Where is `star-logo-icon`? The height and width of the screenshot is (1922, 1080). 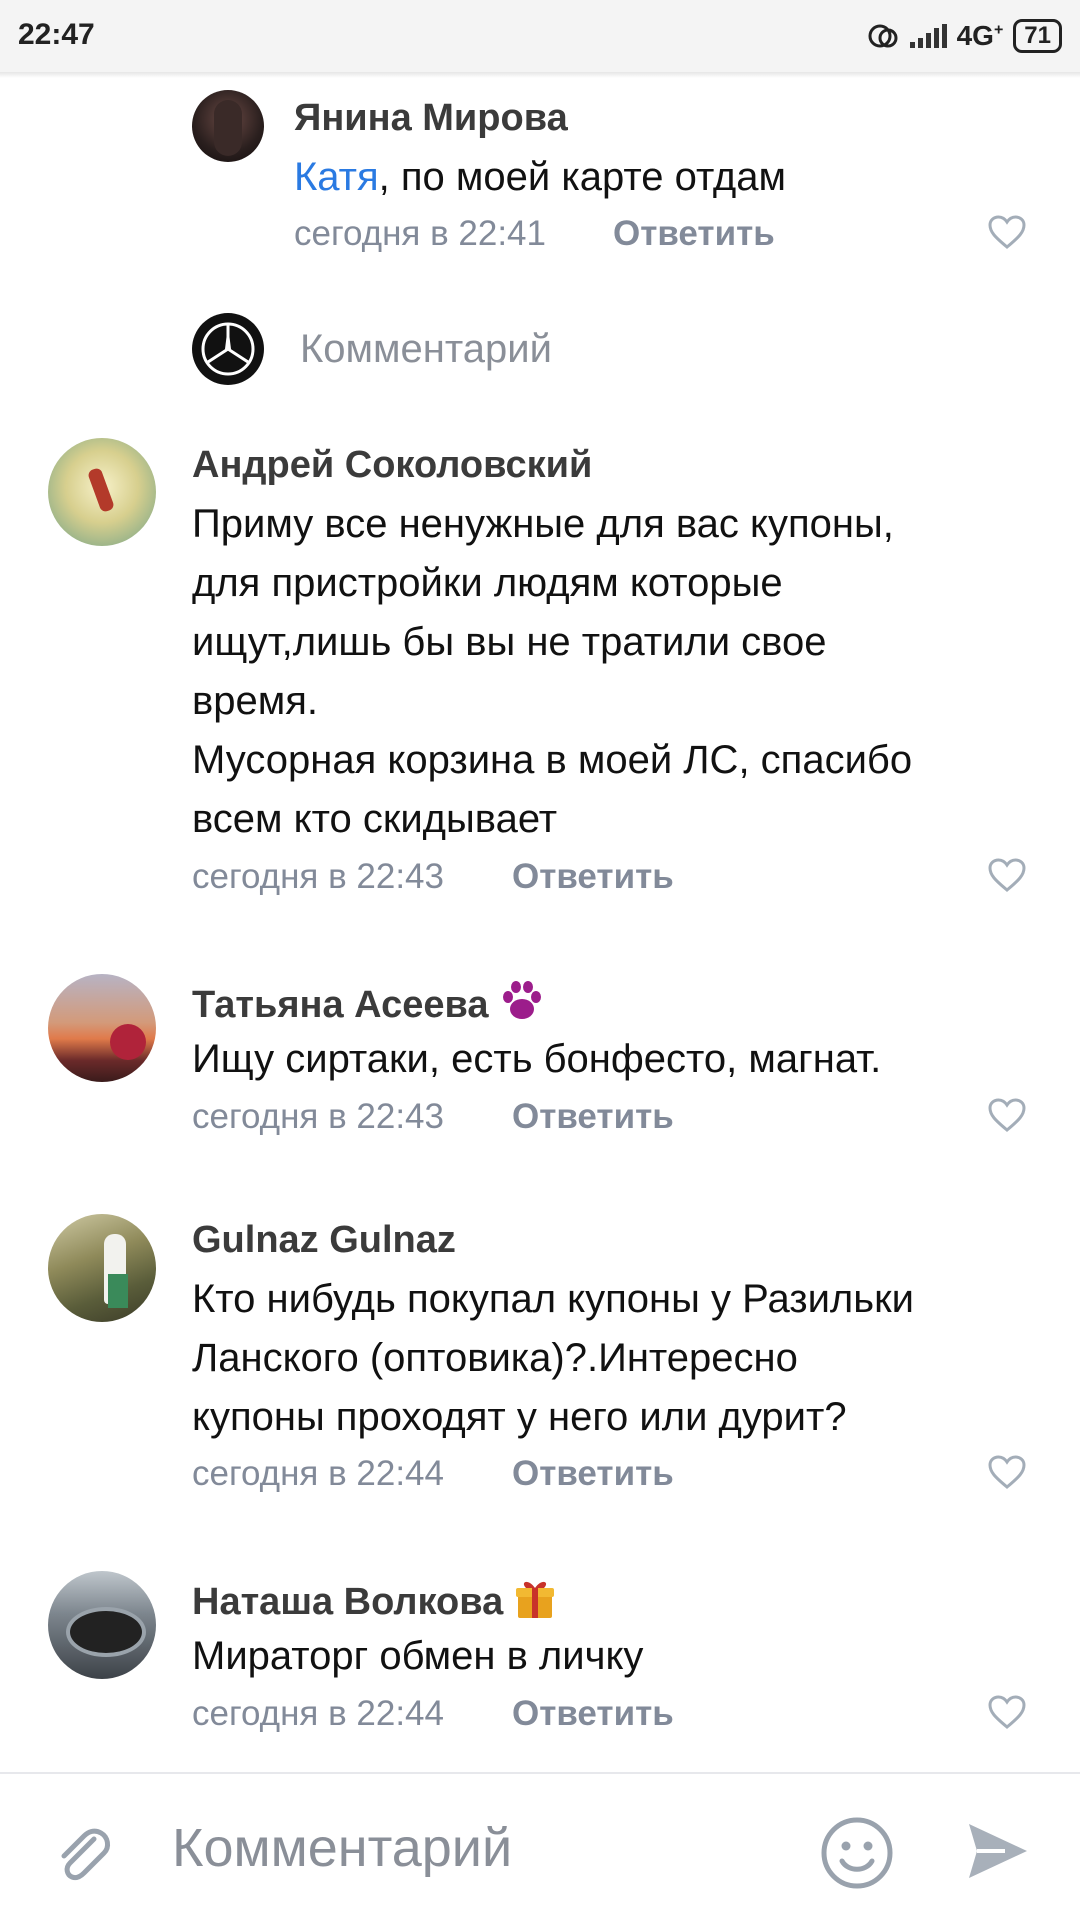
star-logo-icon is located at coordinates (228, 349).